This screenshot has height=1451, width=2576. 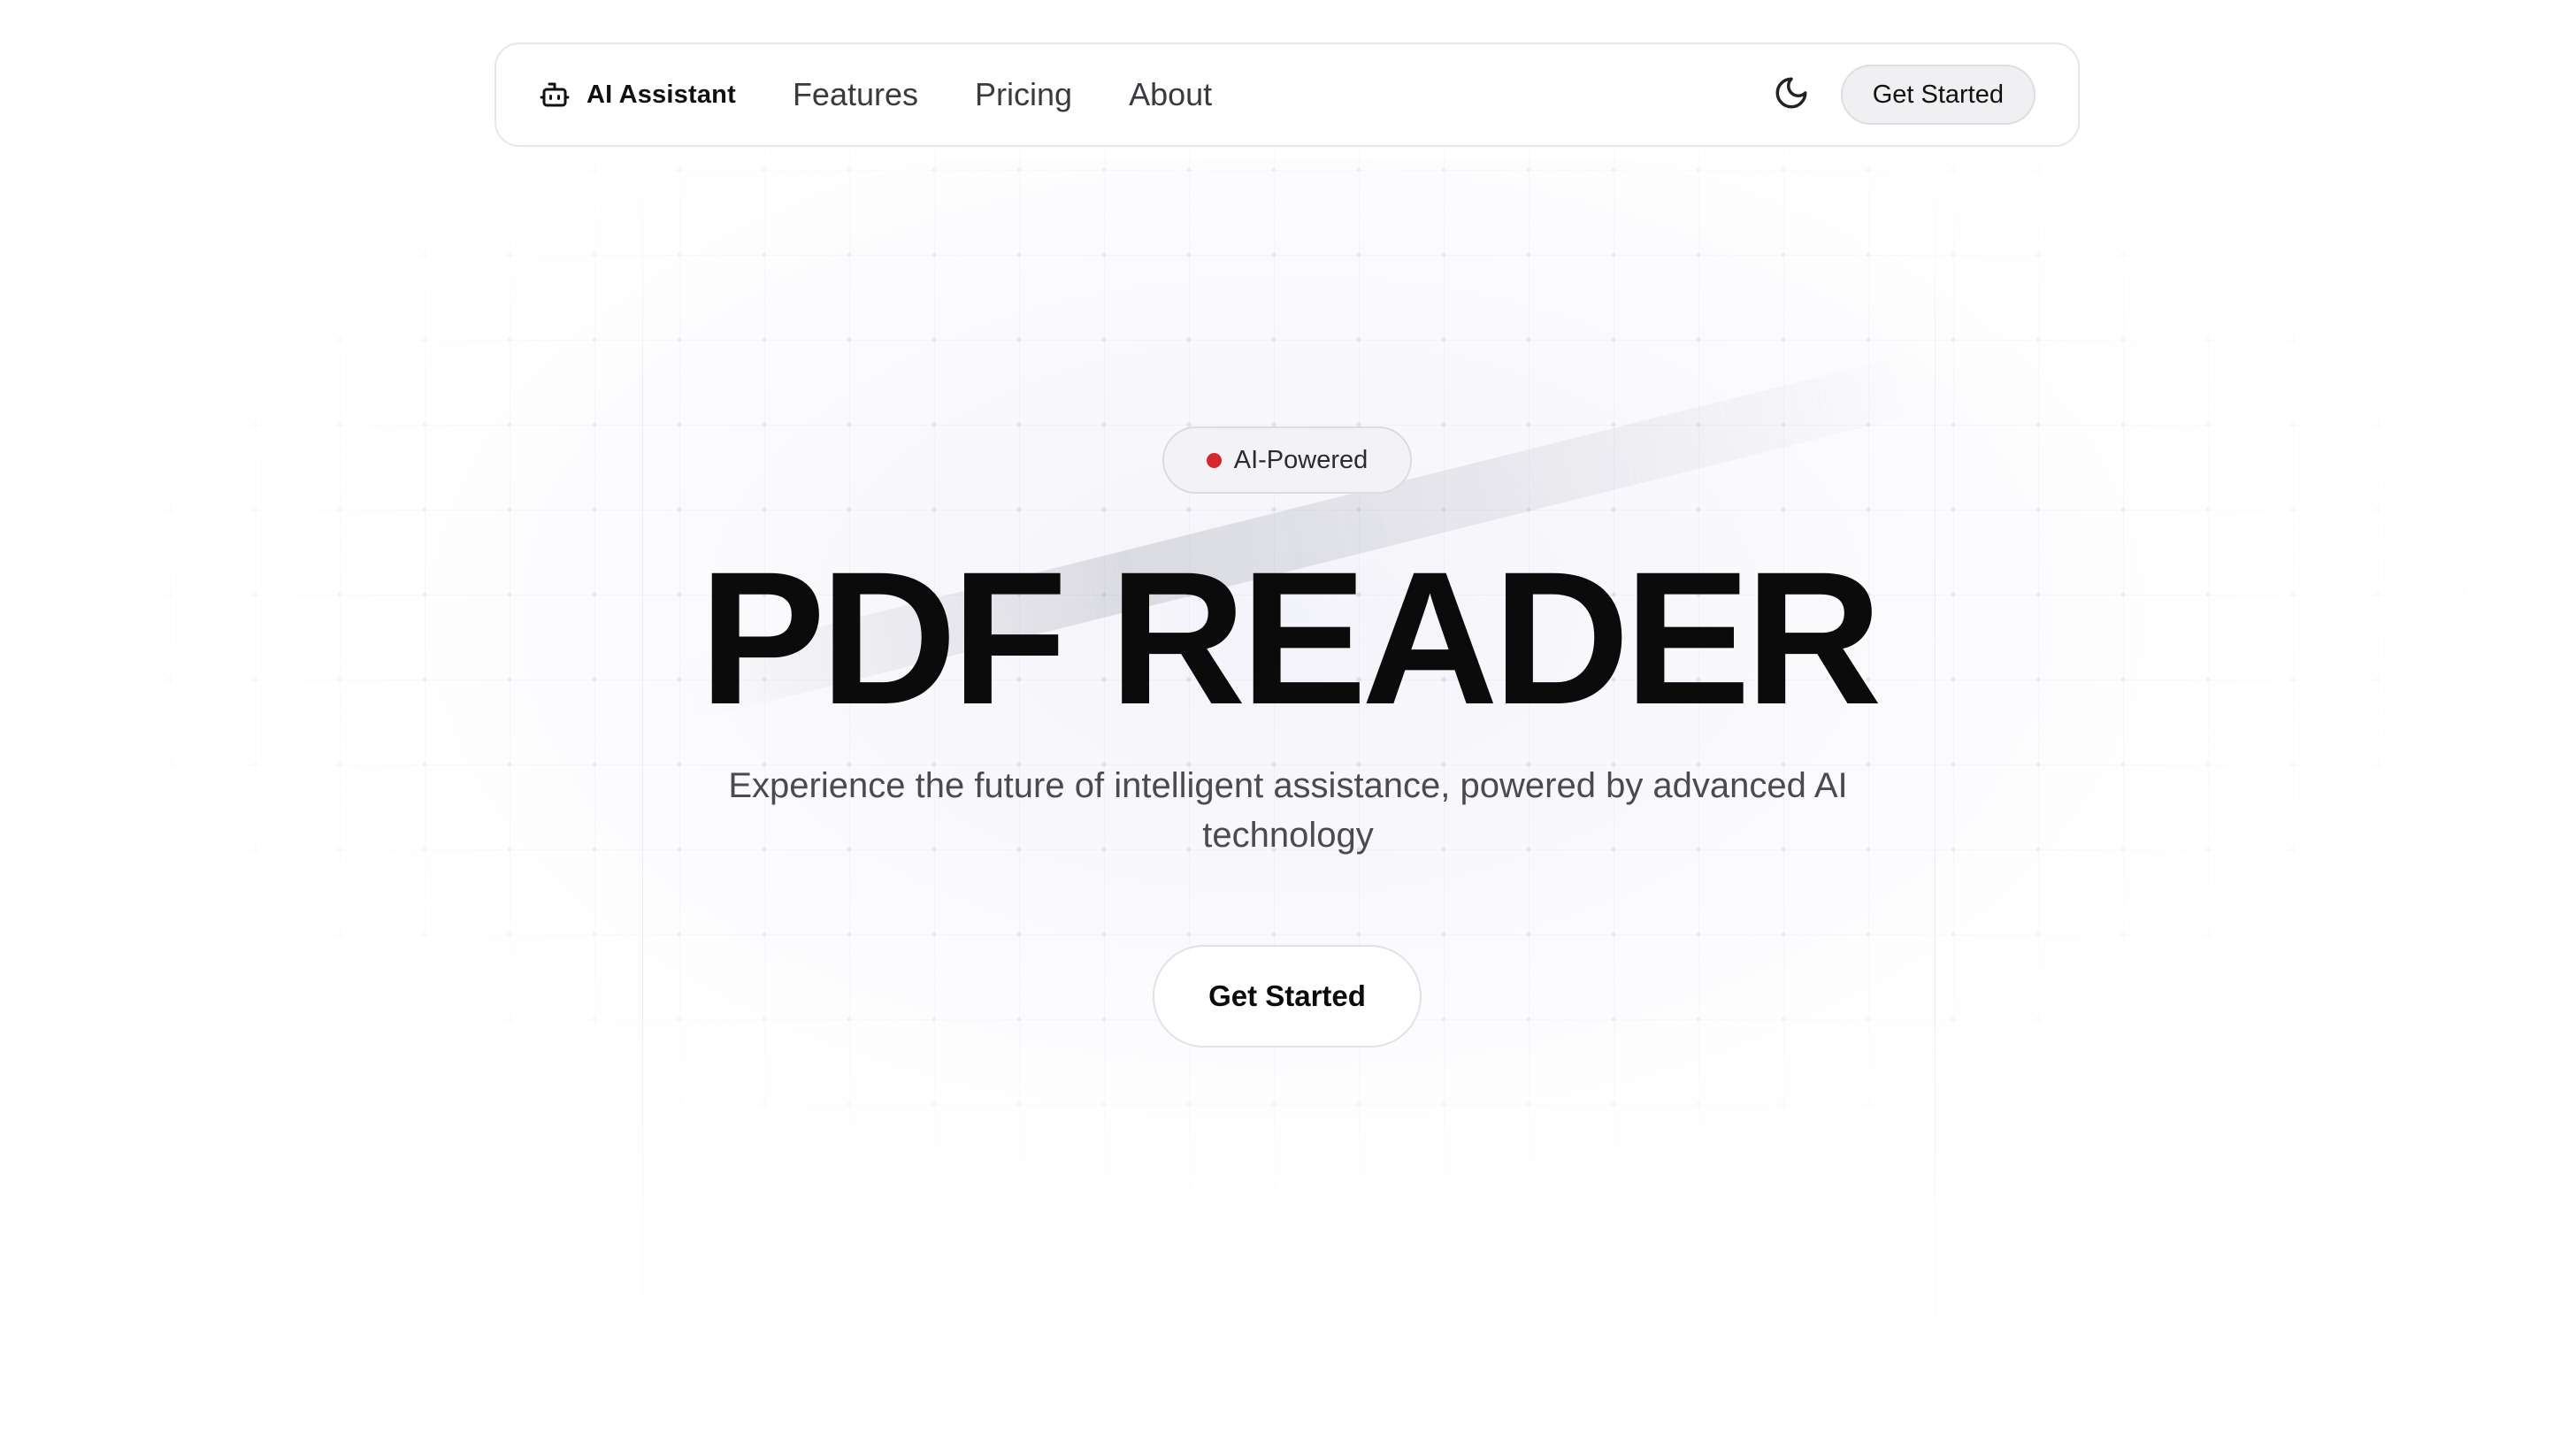 What do you see at coordinates (1287, 997) in the screenshot?
I see `hero-get-started-button: Get Started` at bounding box center [1287, 997].